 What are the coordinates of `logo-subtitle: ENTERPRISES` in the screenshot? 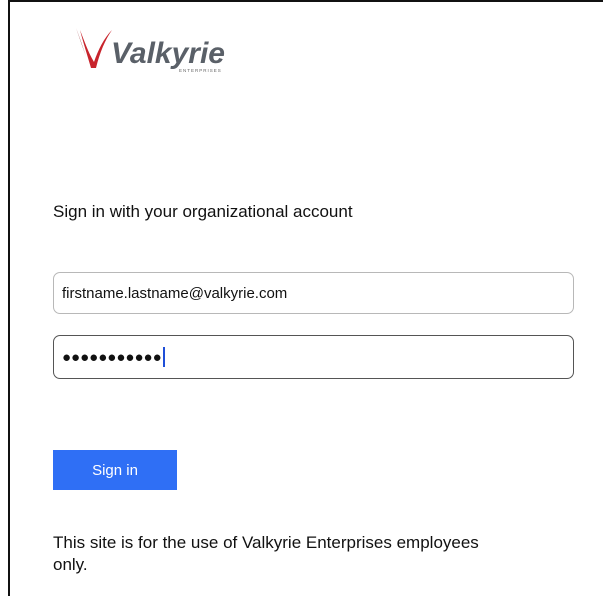 It's located at (200, 70).